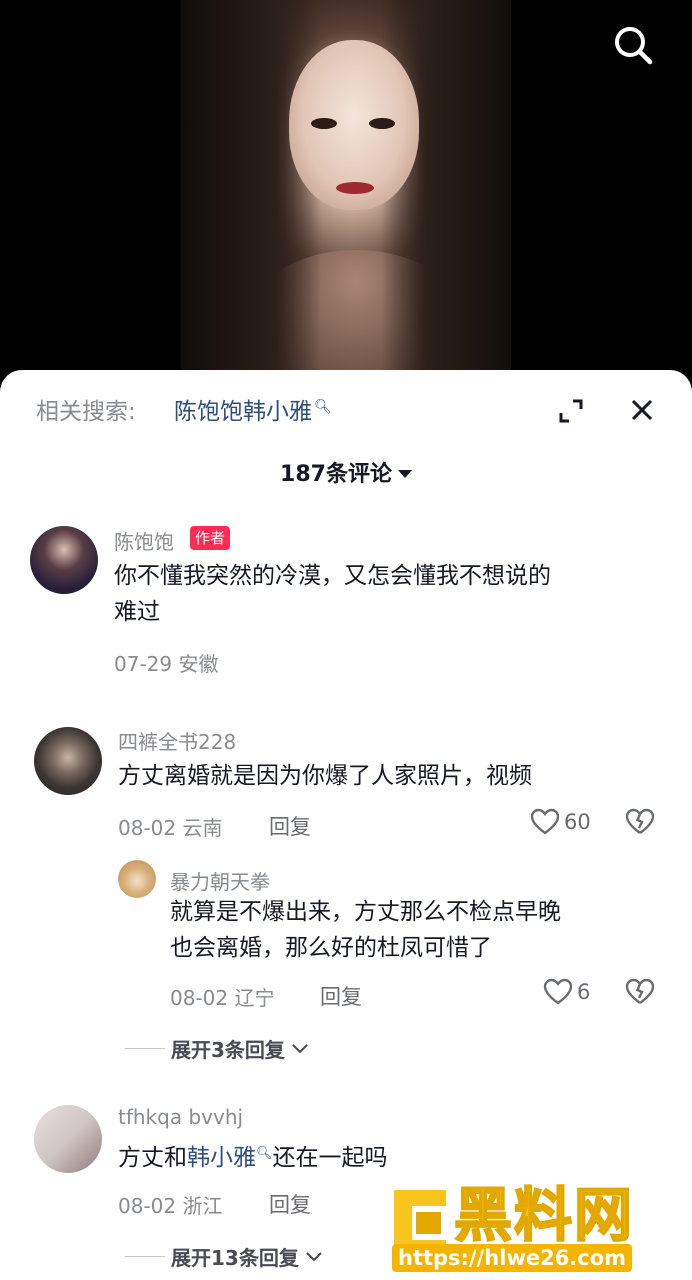 The height and width of the screenshot is (1280, 692). Describe the element at coordinates (222, 998) in the screenshot. I see `reply-meta: 08-02 辽宁` at that location.